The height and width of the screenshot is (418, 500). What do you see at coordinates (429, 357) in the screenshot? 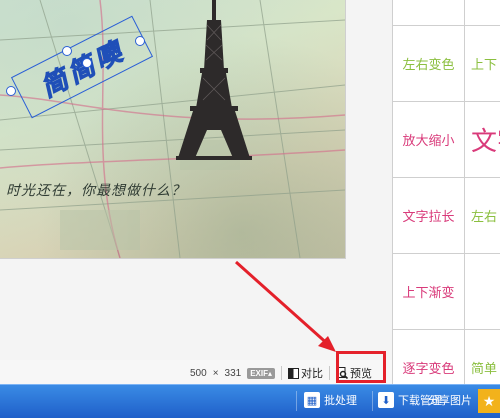
I see `effect-option: 逐字变色` at bounding box center [429, 357].